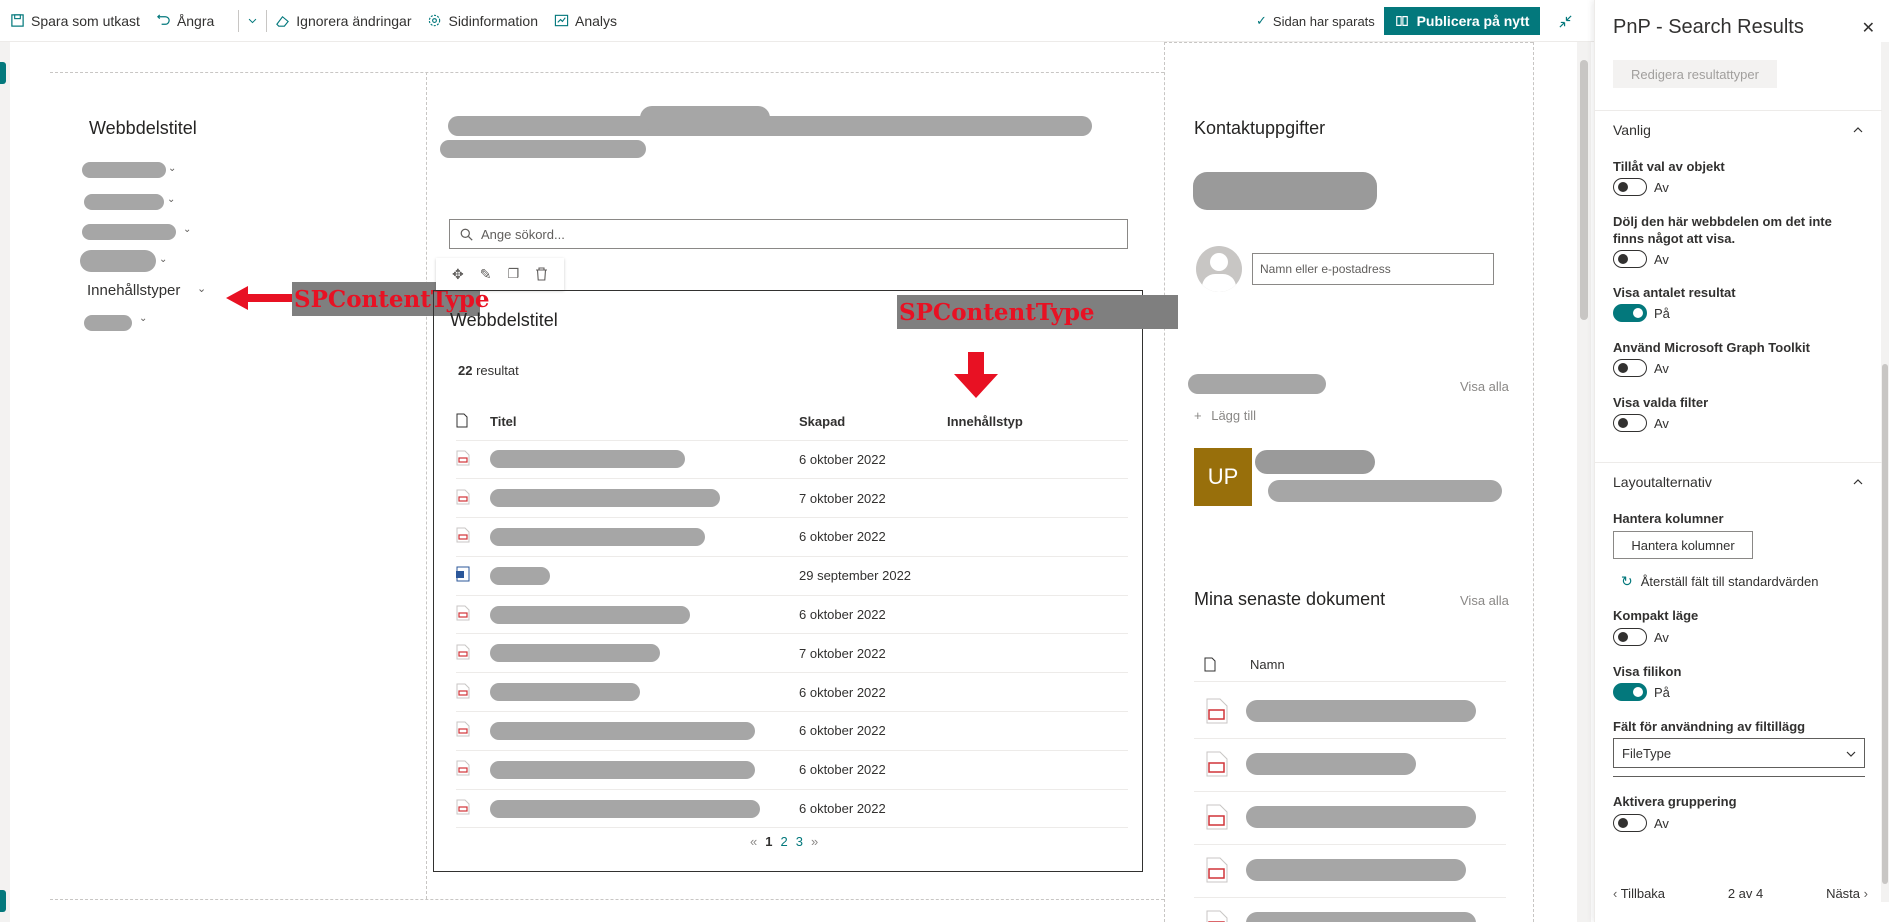 The width and height of the screenshot is (1889, 922). I want to click on close-icon: ✕, so click(1868, 28).